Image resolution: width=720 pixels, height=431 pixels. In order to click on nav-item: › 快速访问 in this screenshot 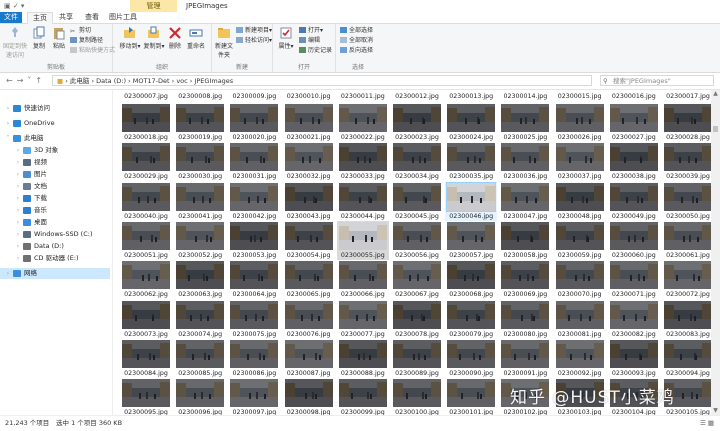, I will do `click(55, 108)`.